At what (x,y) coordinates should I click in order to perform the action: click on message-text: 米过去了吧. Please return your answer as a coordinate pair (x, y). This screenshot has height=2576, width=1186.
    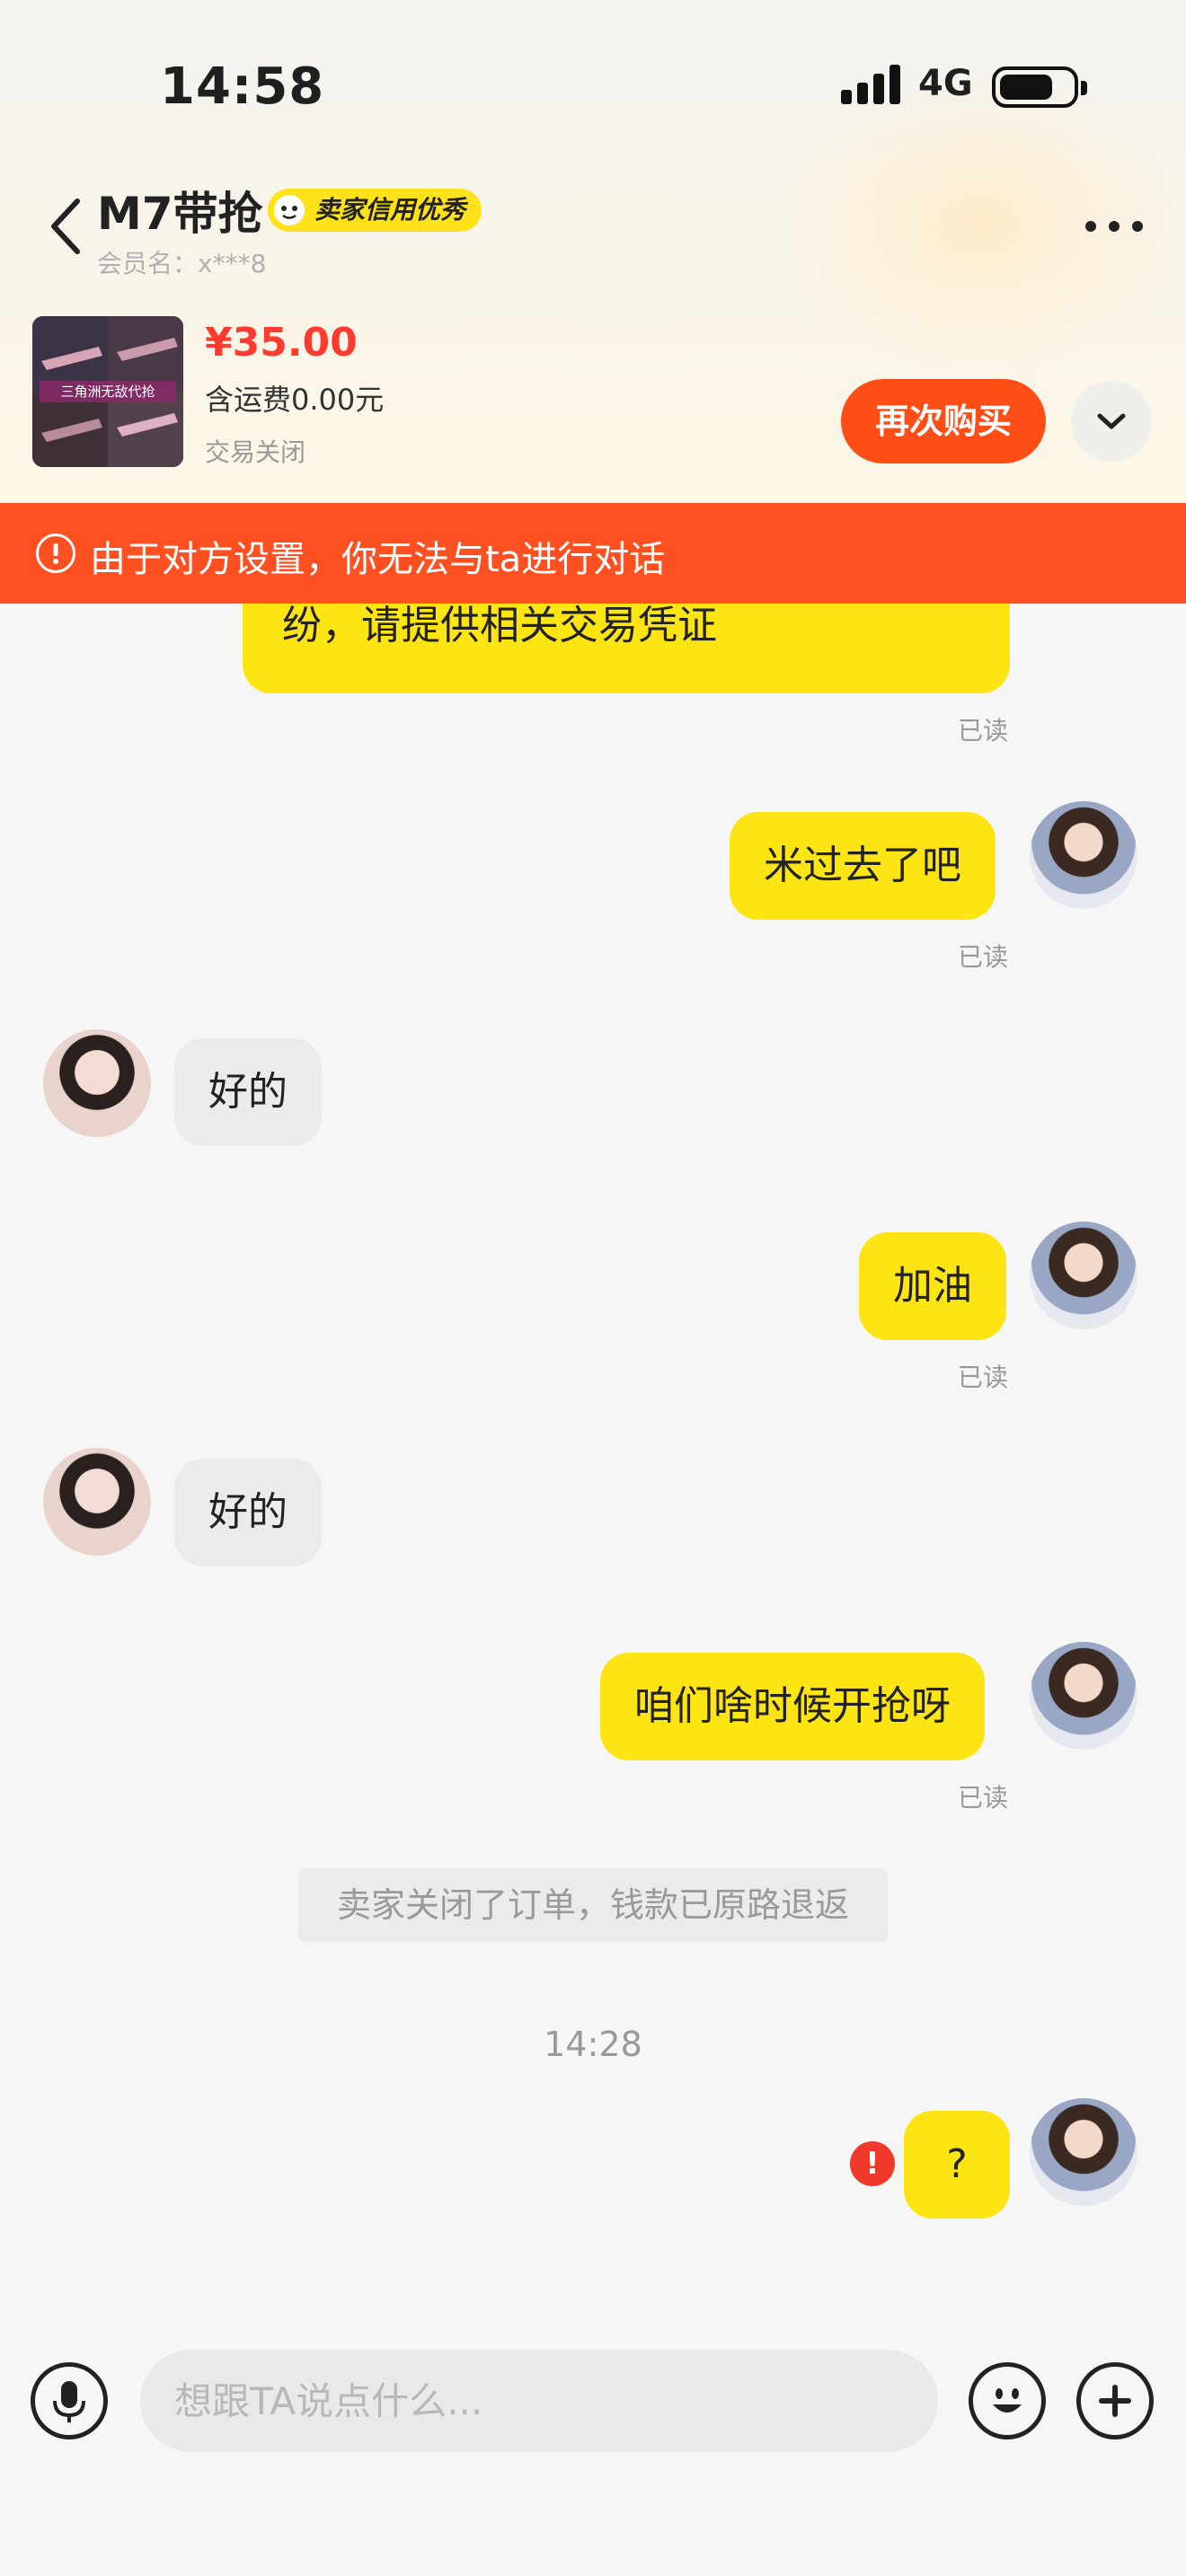
    Looking at the image, I should click on (862, 865).